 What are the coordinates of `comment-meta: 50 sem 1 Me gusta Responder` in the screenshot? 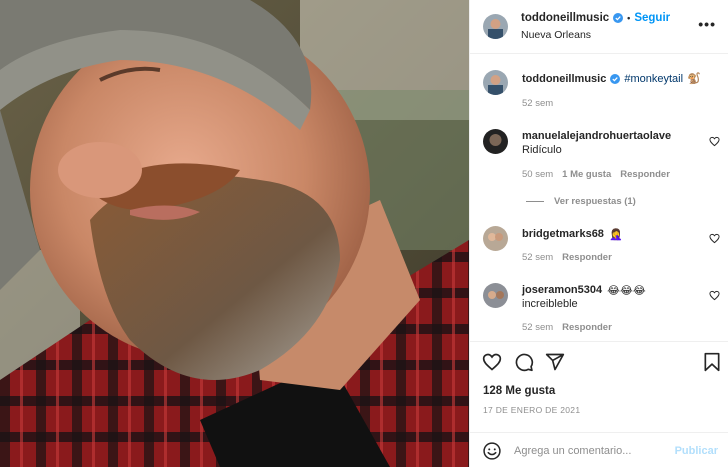 It's located at (596, 174).